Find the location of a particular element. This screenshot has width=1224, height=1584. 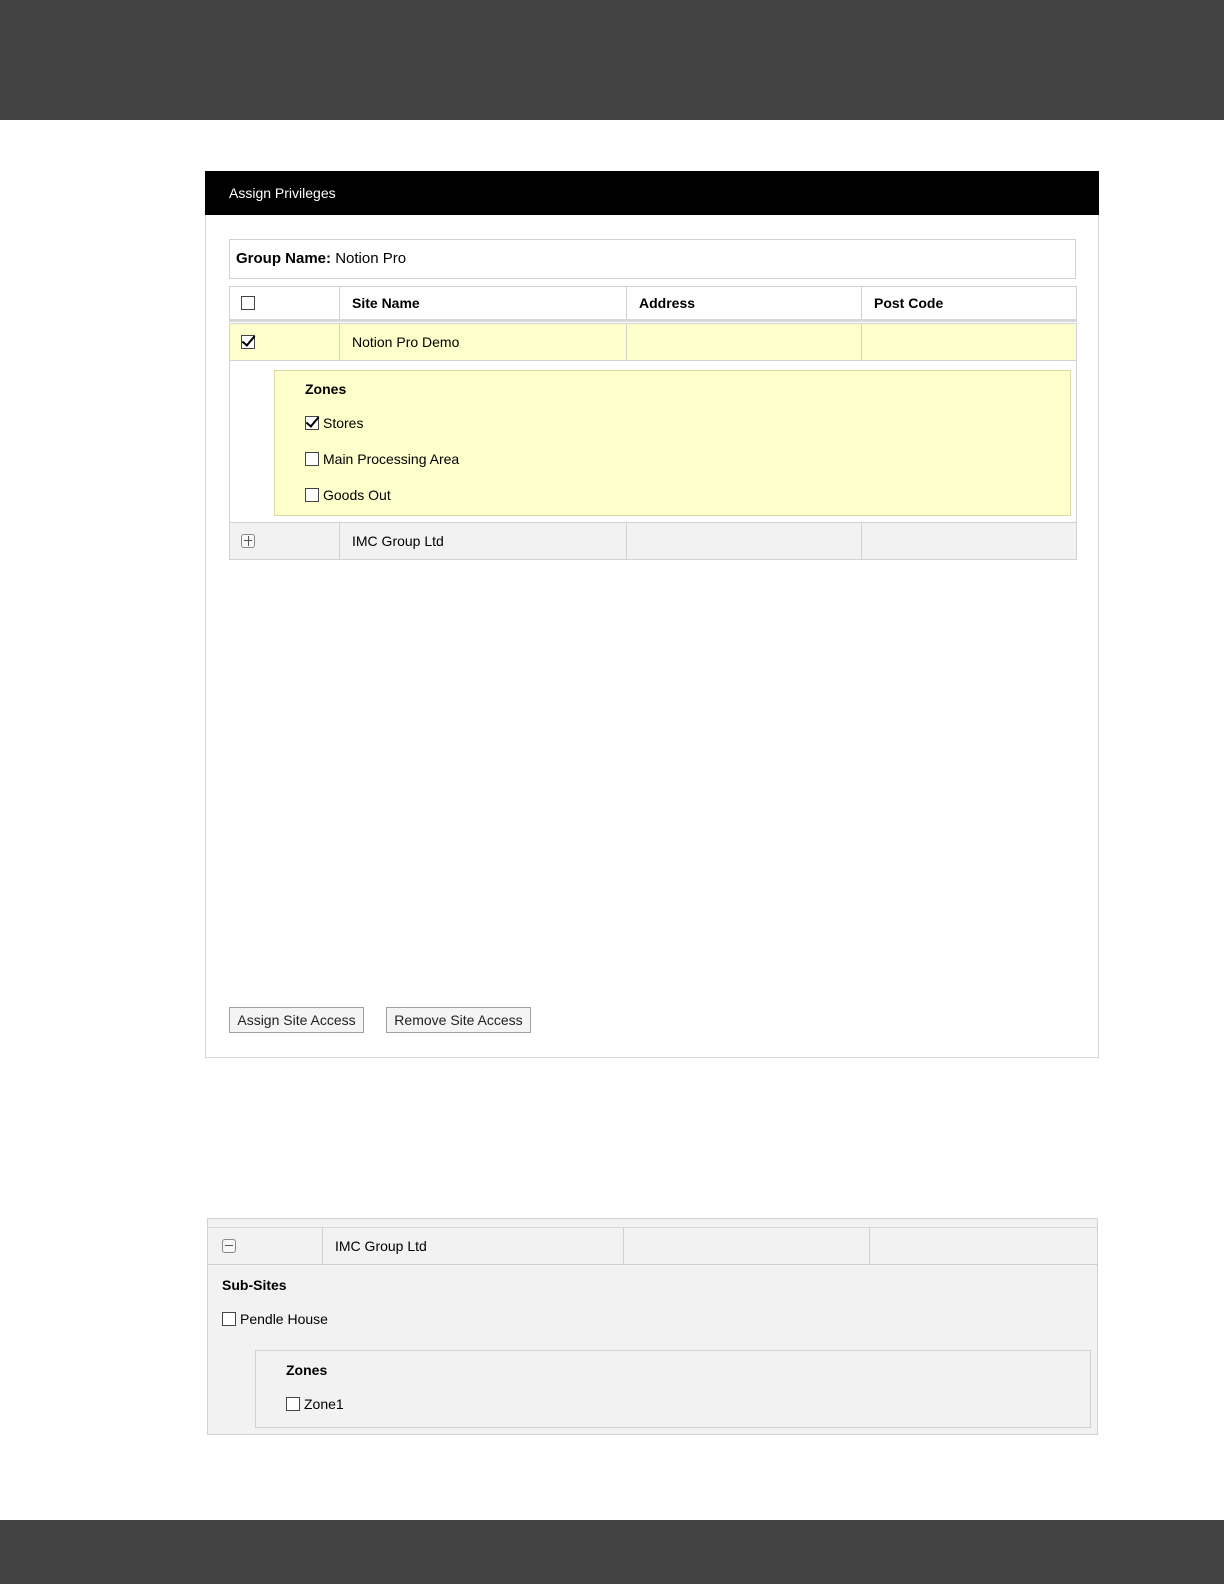

group-name-value: Notion Pro is located at coordinates (371, 258).